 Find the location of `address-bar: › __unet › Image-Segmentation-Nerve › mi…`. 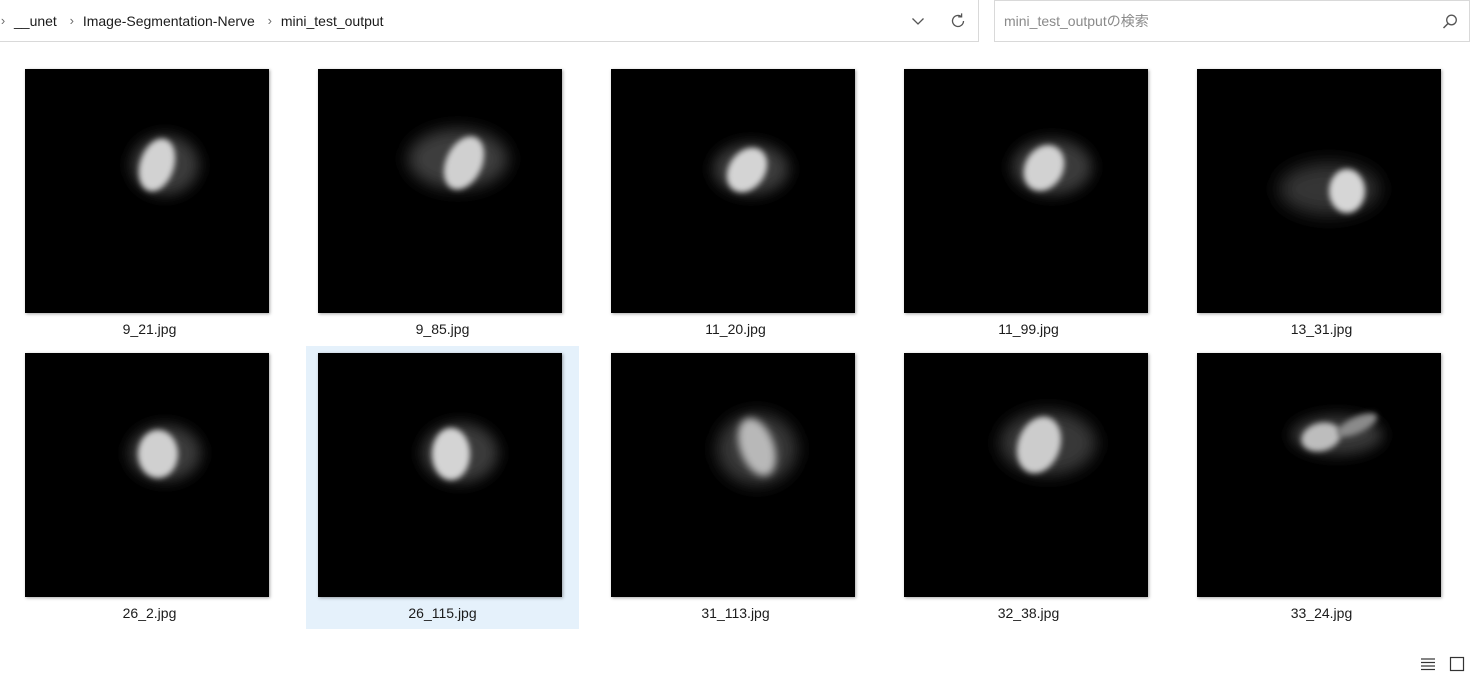

address-bar: › __unet › Image-Segmentation-Nerve › mi… is located at coordinates (489, 21).